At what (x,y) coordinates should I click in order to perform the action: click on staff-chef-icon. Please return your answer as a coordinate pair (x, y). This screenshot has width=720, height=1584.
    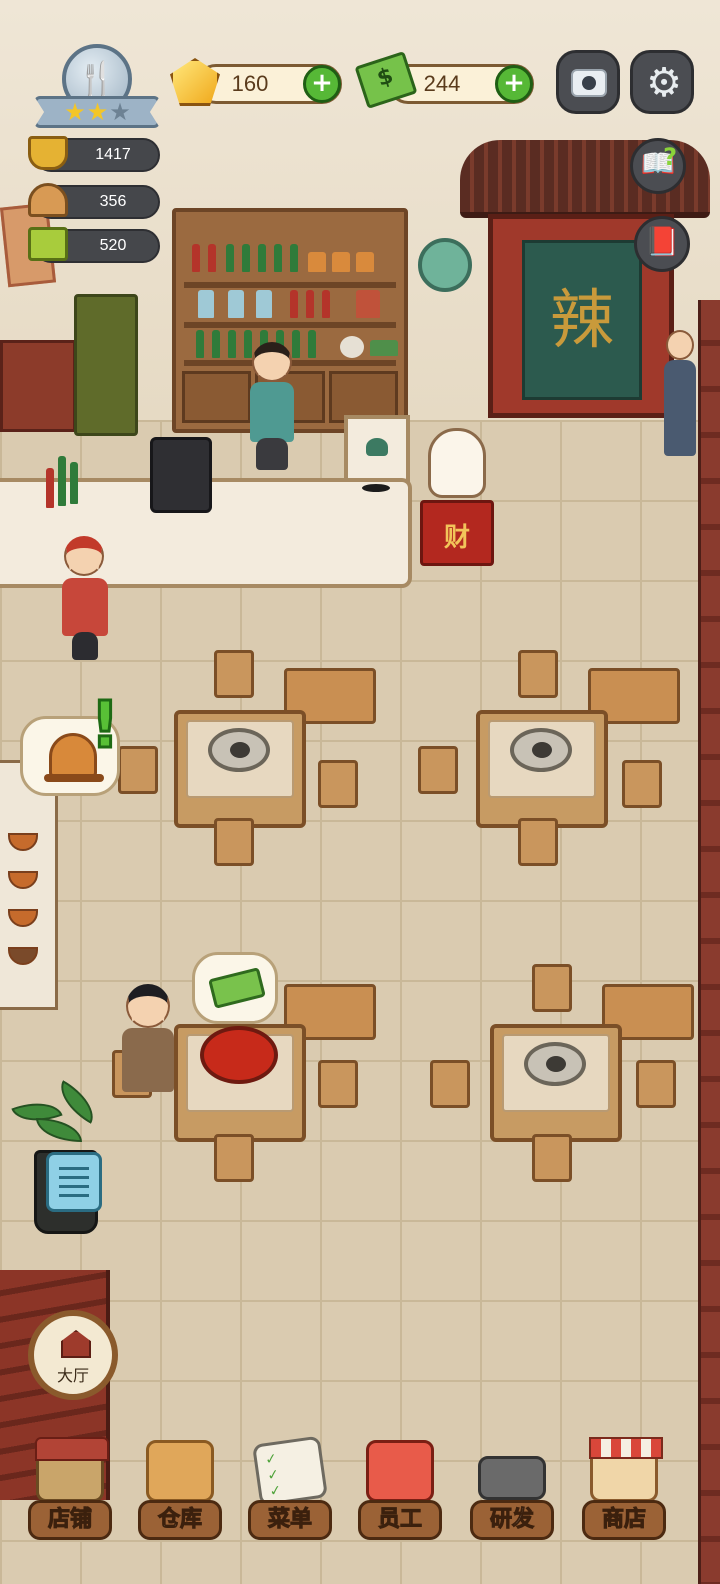
    Looking at the image, I should click on (400, 1471).